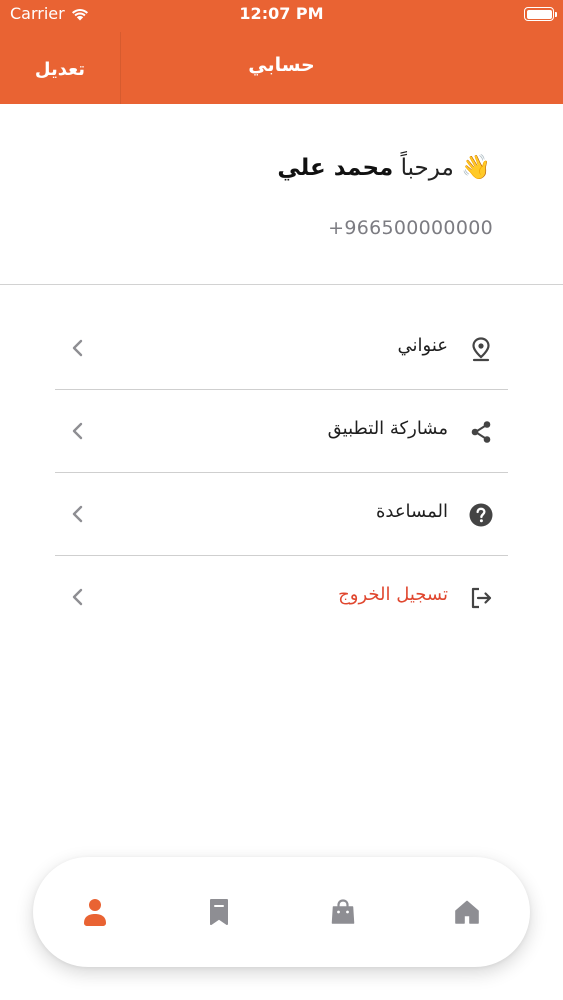 This screenshot has height=1000, width=563. Describe the element at coordinates (393, 594) in the screenshot. I see `menu-item-label: تسجيل الخروج` at that location.